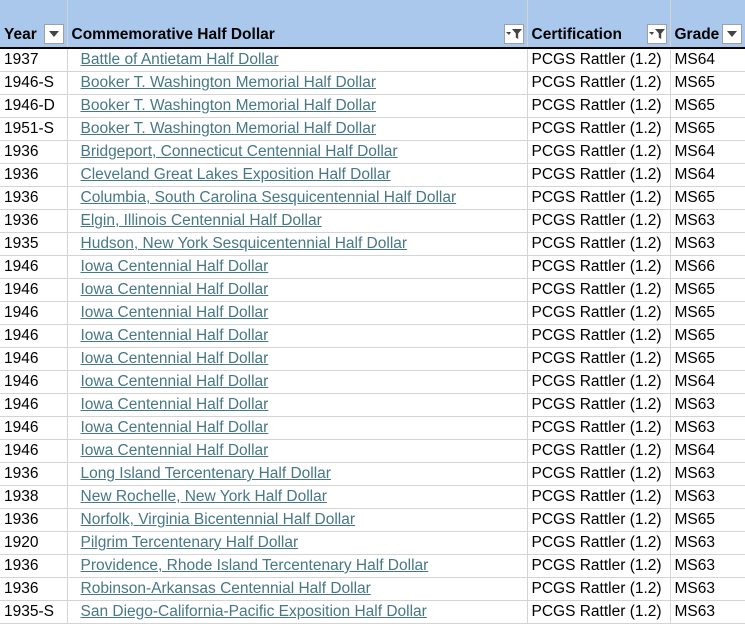  Describe the element at coordinates (34, 83) in the screenshot. I see `year-cell: 1946-S` at that location.